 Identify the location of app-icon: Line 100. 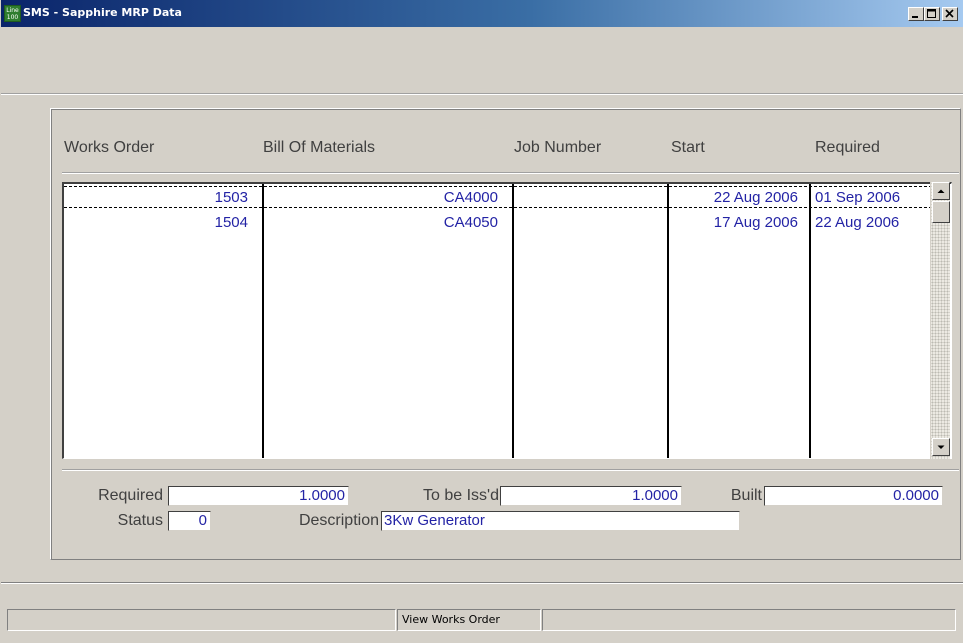
(12, 13).